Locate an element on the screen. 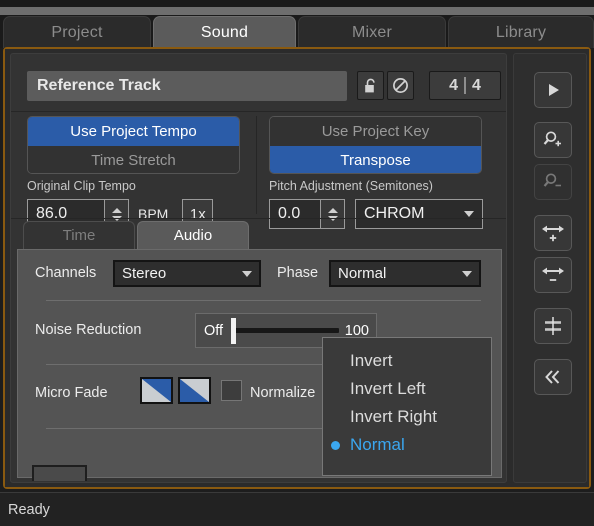 The height and width of the screenshot is (526, 594). phase-select: Normal is located at coordinates (405, 273).